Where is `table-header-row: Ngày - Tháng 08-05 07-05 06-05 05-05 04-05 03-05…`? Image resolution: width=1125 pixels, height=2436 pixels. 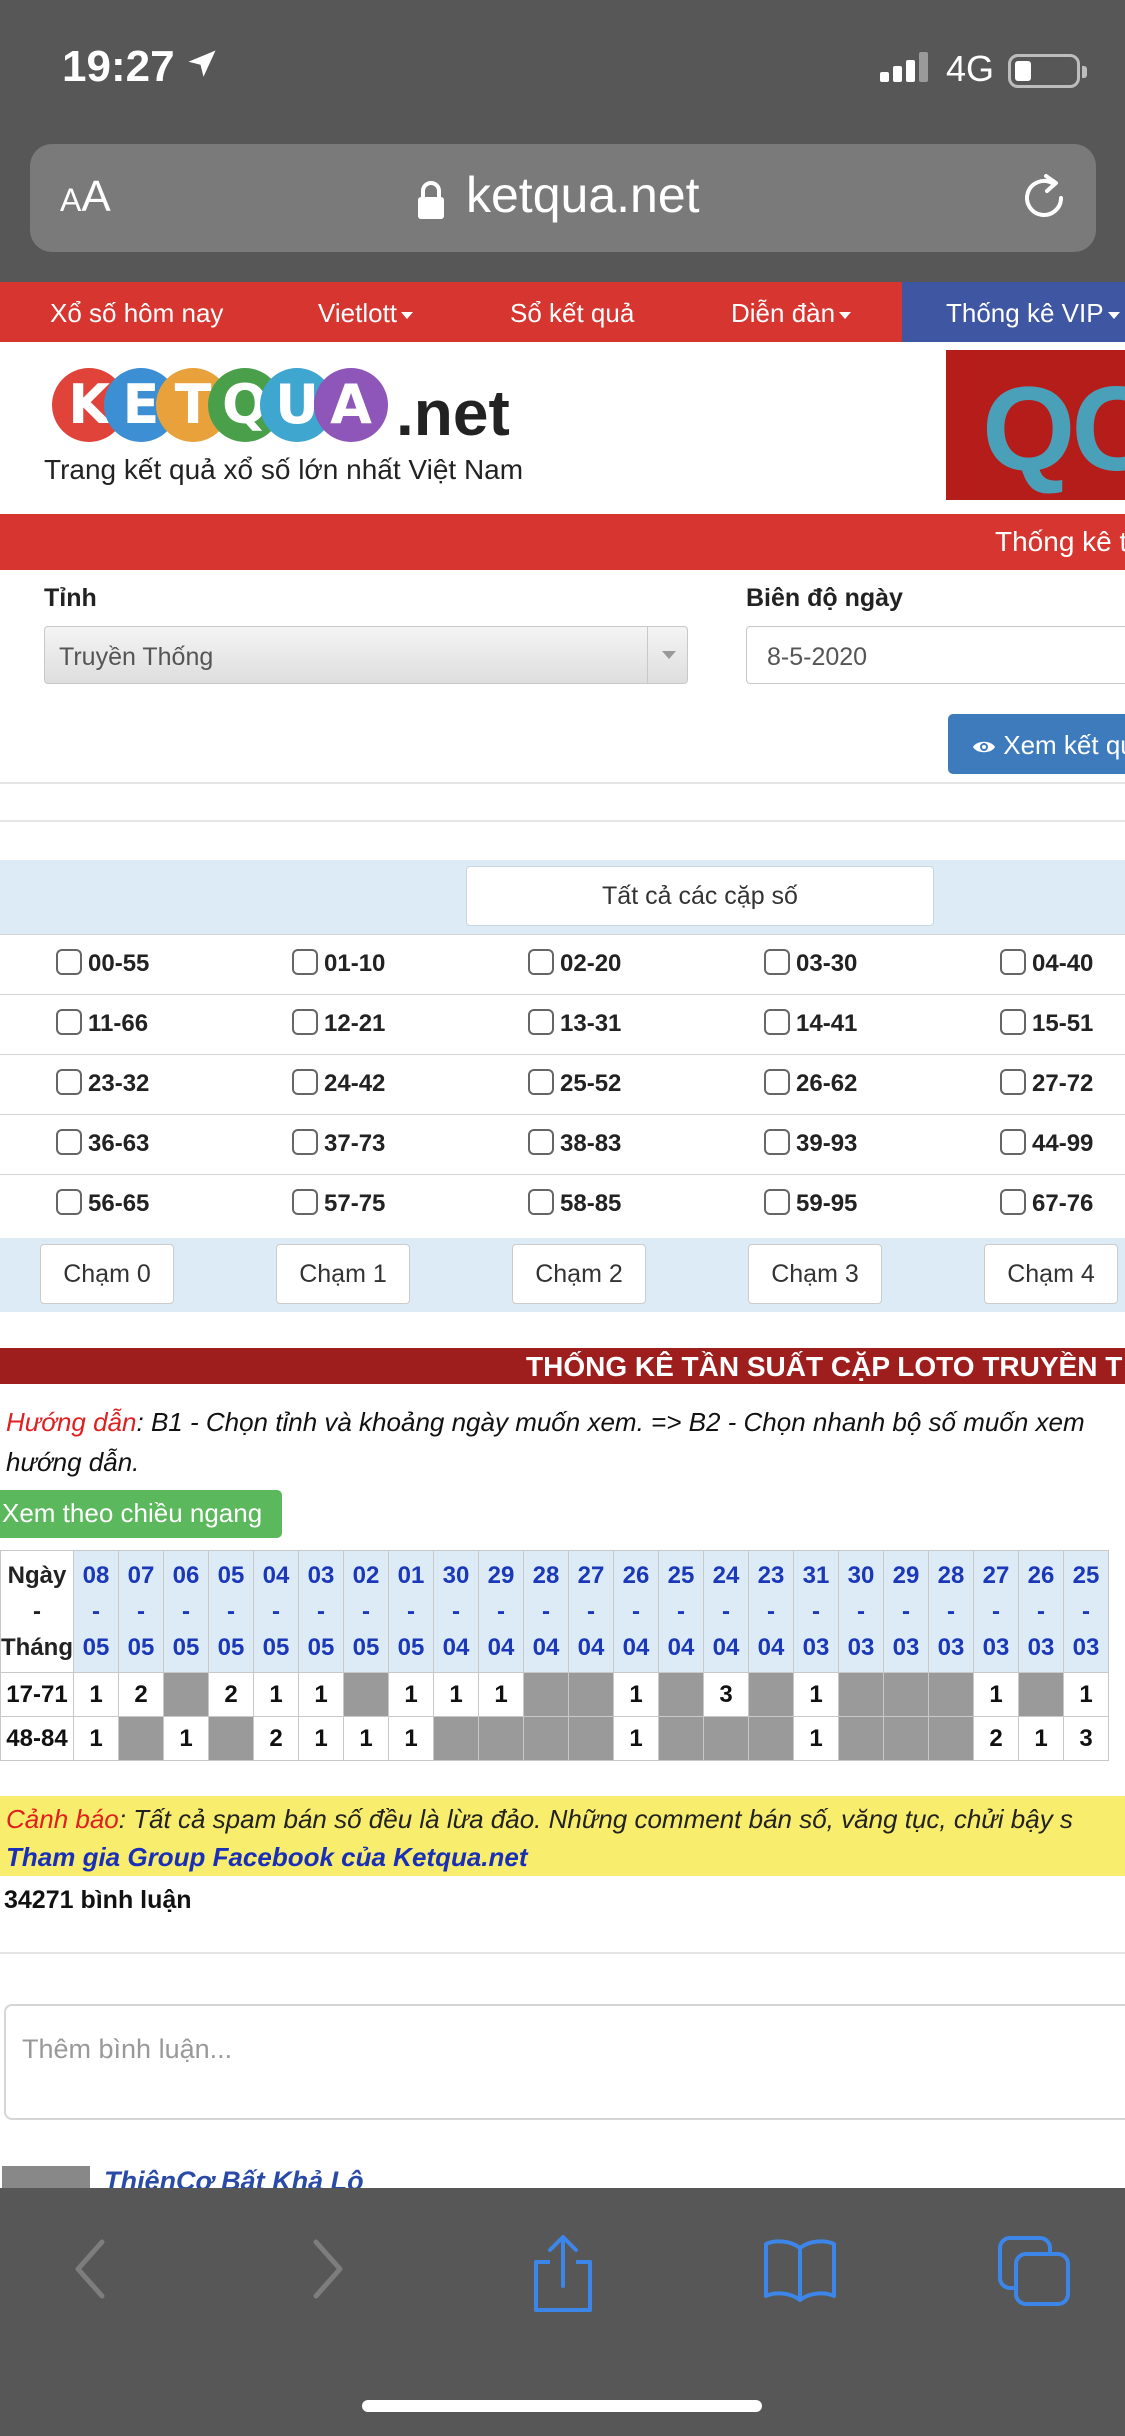
table-header-row: Ngày - Tháng 08-05 07-05 06-05 05-05 04-05 03-05… is located at coordinates (554, 1611).